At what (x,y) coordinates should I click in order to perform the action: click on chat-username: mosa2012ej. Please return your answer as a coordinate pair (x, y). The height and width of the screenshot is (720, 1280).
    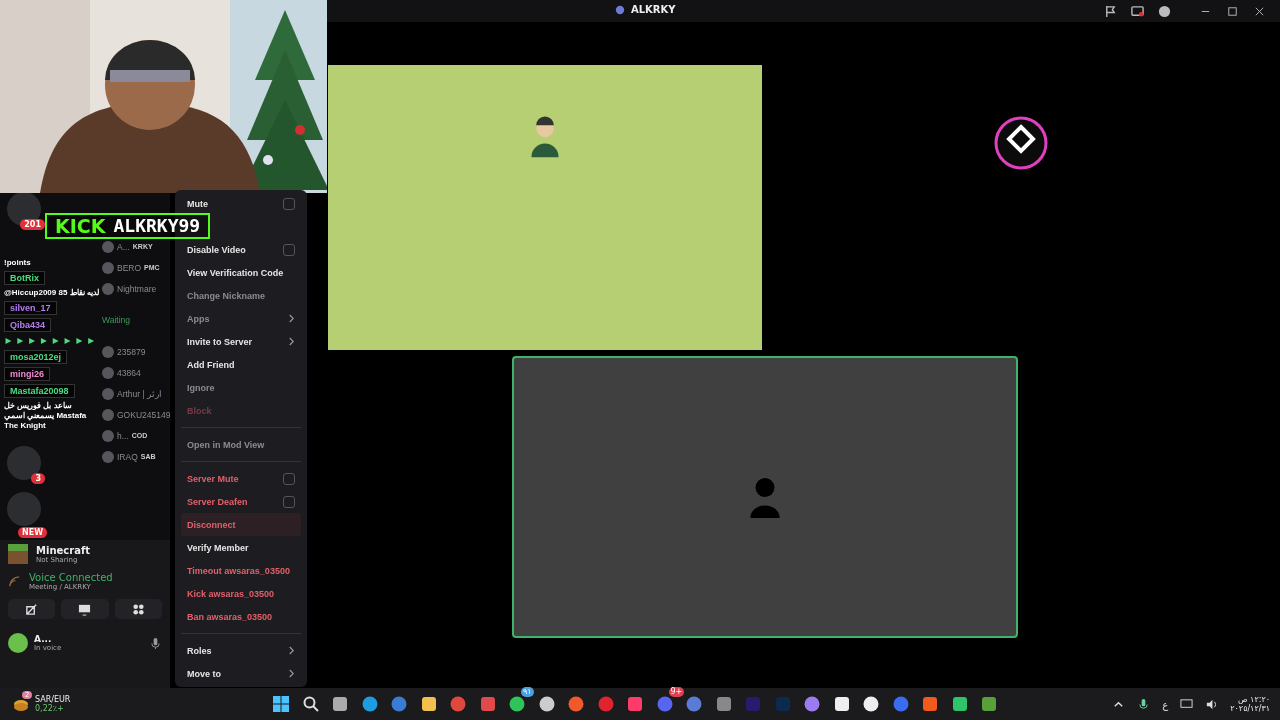
    Looking at the image, I should click on (36, 357).